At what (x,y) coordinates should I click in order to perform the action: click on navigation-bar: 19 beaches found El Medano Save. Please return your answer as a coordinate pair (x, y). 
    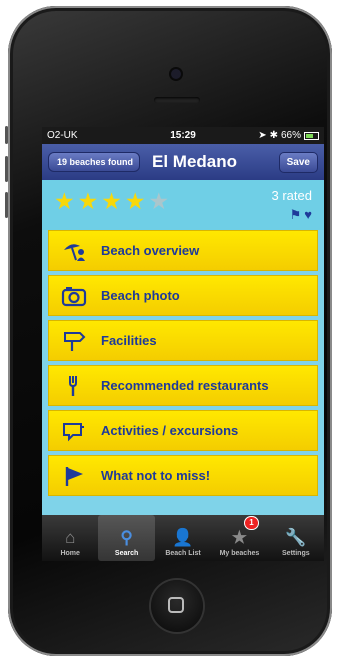
    Looking at the image, I should click on (183, 162).